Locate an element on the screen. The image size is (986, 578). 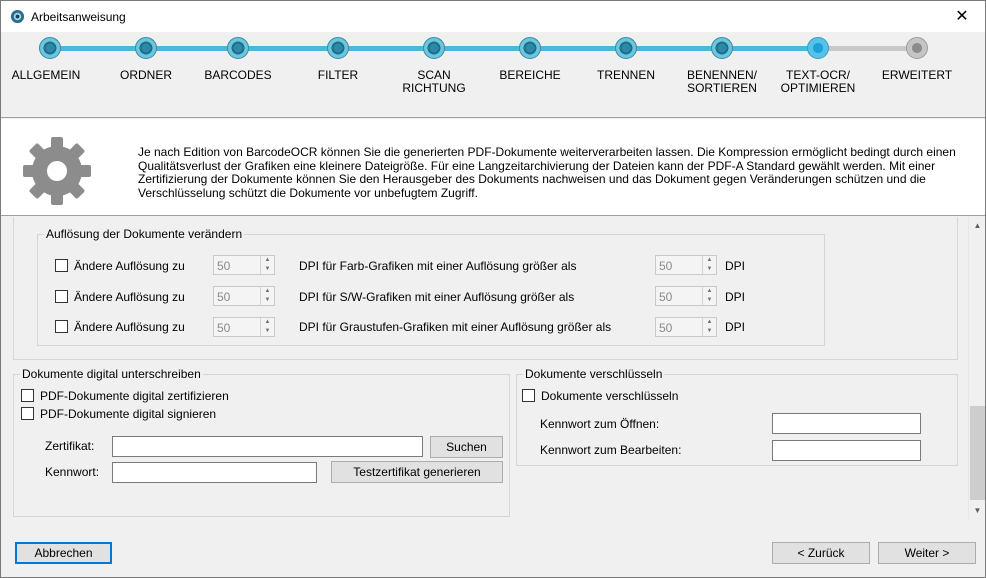
close-icon: ✕ is located at coordinates (962, 16).